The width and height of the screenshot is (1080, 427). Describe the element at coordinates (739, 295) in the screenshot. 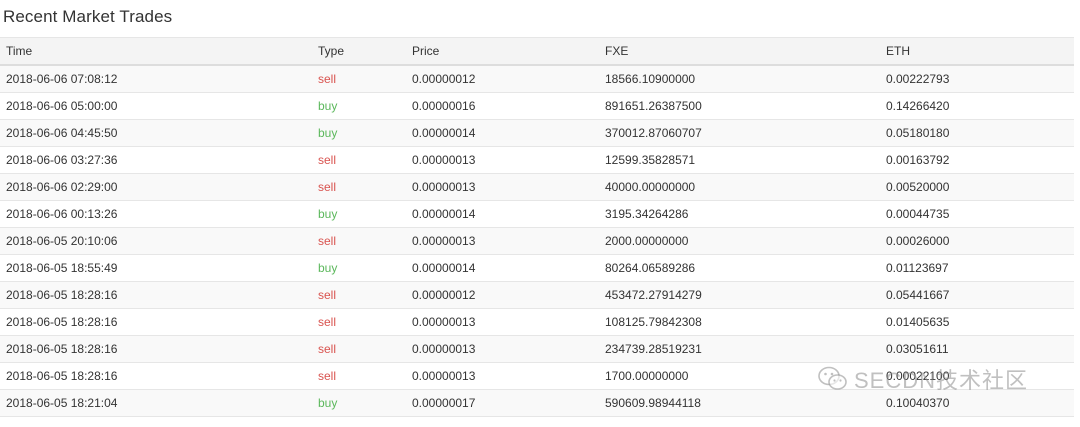

I see `cell-fxe: 453472.27914279` at that location.